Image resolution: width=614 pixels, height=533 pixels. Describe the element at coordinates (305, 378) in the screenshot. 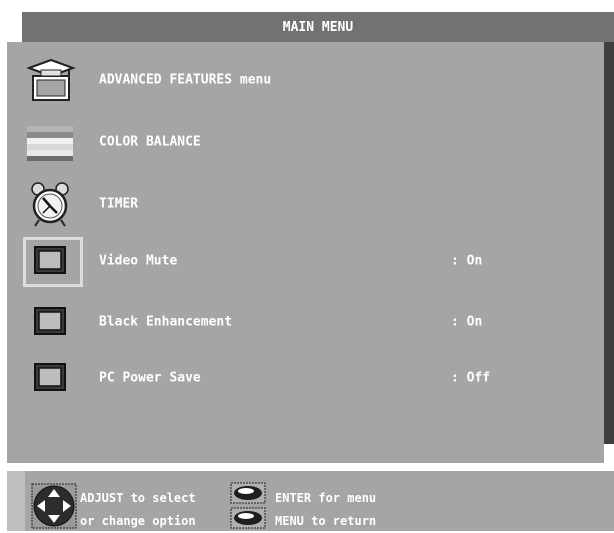

I see `menu-item-pc-power-save: PC Power Save : Off` at that location.